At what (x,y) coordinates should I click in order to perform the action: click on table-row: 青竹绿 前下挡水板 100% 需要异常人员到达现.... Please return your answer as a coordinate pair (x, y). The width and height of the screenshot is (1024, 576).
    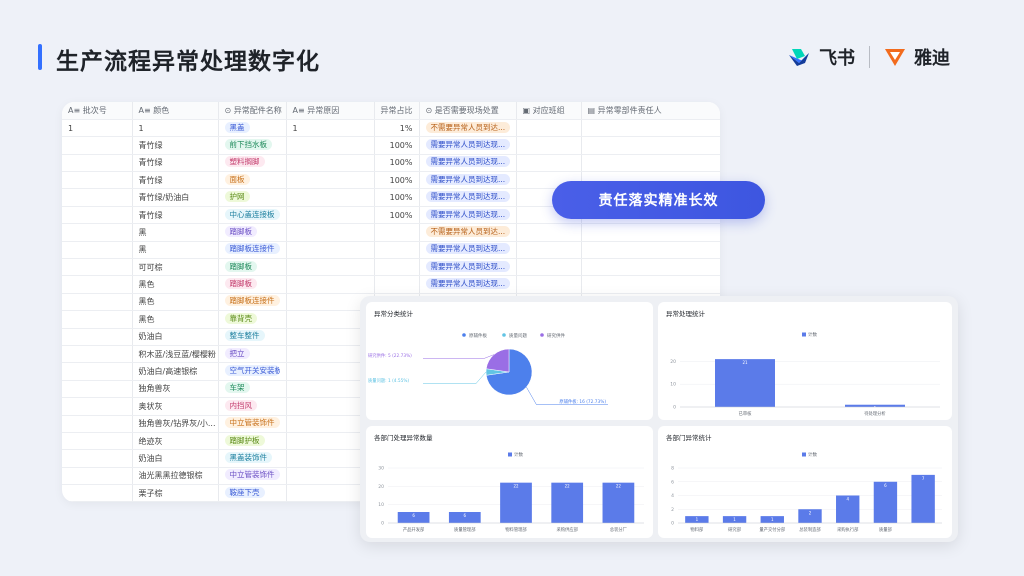
    Looking at the image, I should click on (391, 145).